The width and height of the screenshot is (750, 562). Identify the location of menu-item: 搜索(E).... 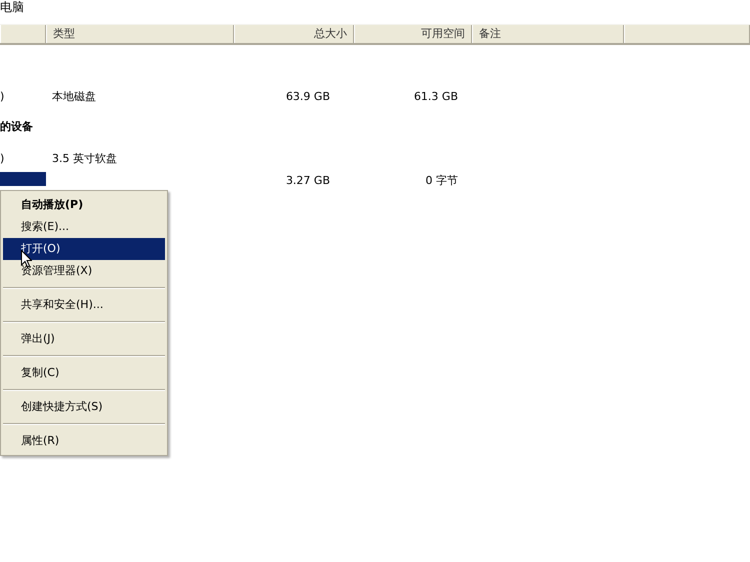
(84, 227).